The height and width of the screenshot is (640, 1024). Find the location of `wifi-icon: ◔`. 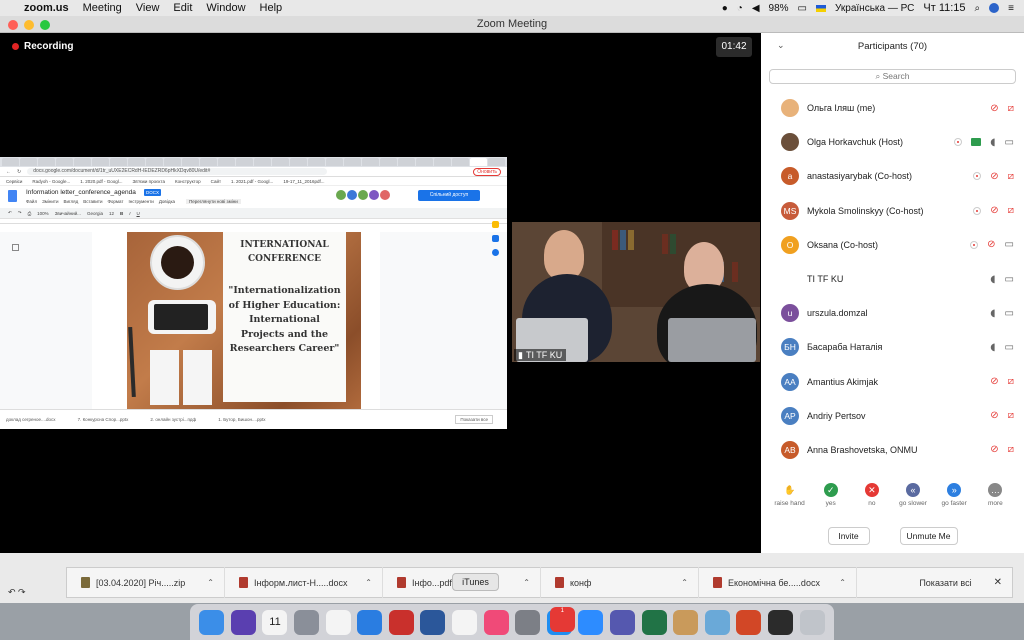

wifi-icon: ◔ is located at coordinates (740, 8).